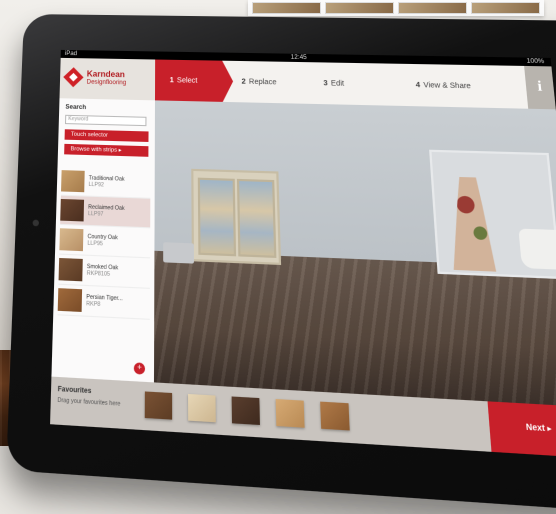 Image resolution: width=556 pixels, height=514 pixels. What do you see at coordinates (540, 87) in the screenshot?
I see `info-icon: i` at bounding box center [540, 87].